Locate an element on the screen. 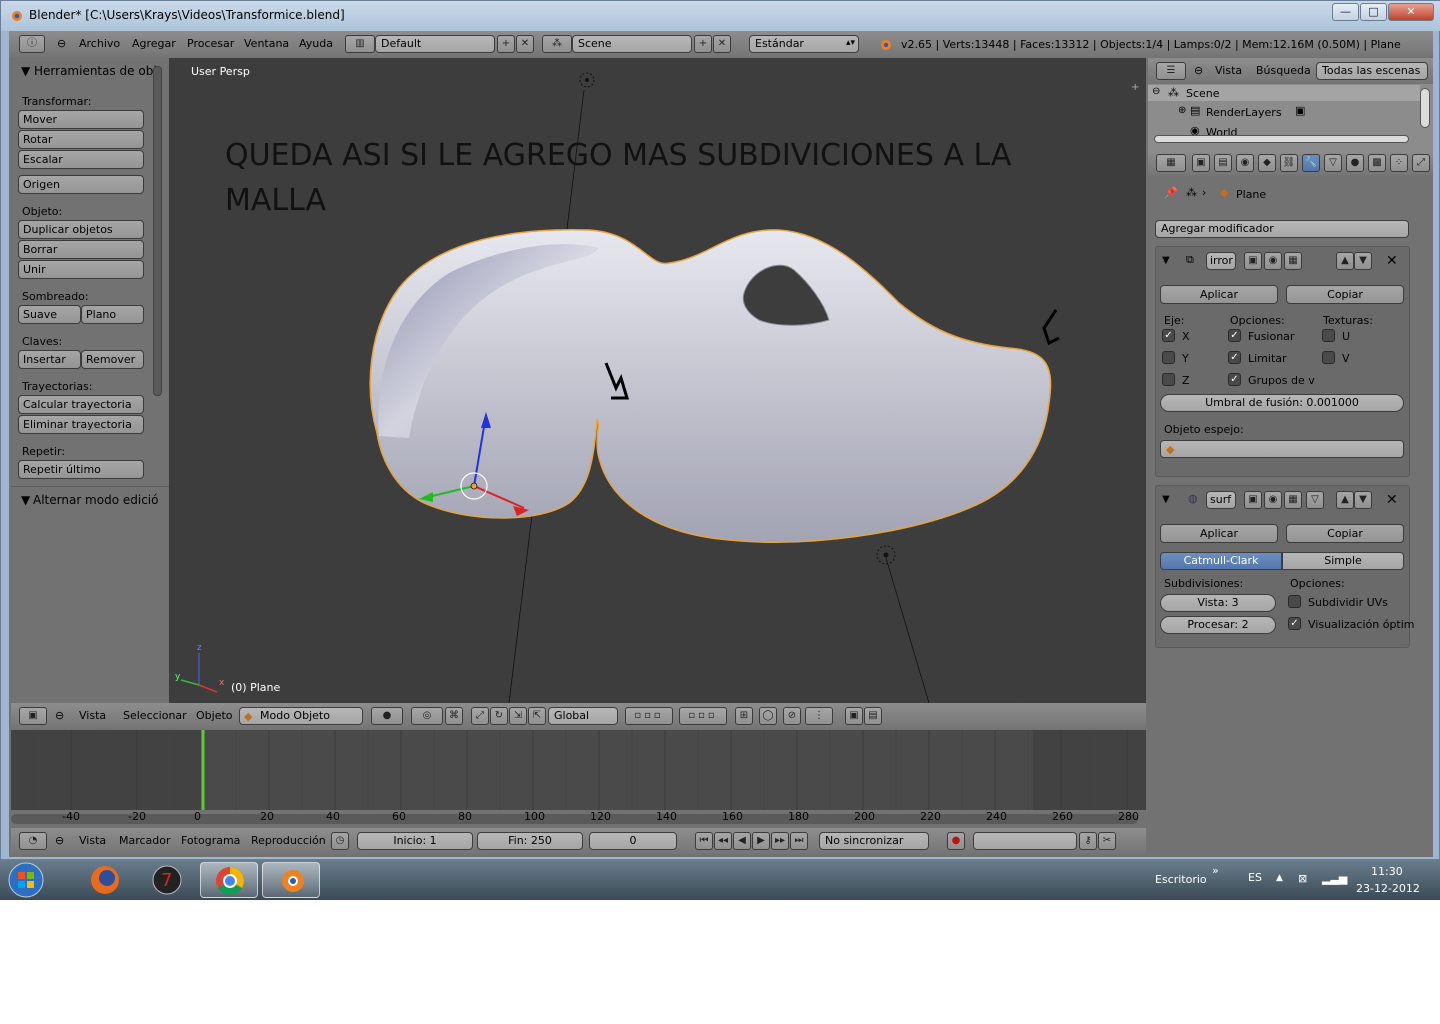  close-button: ✕ is located at coordinates (1411, 12).